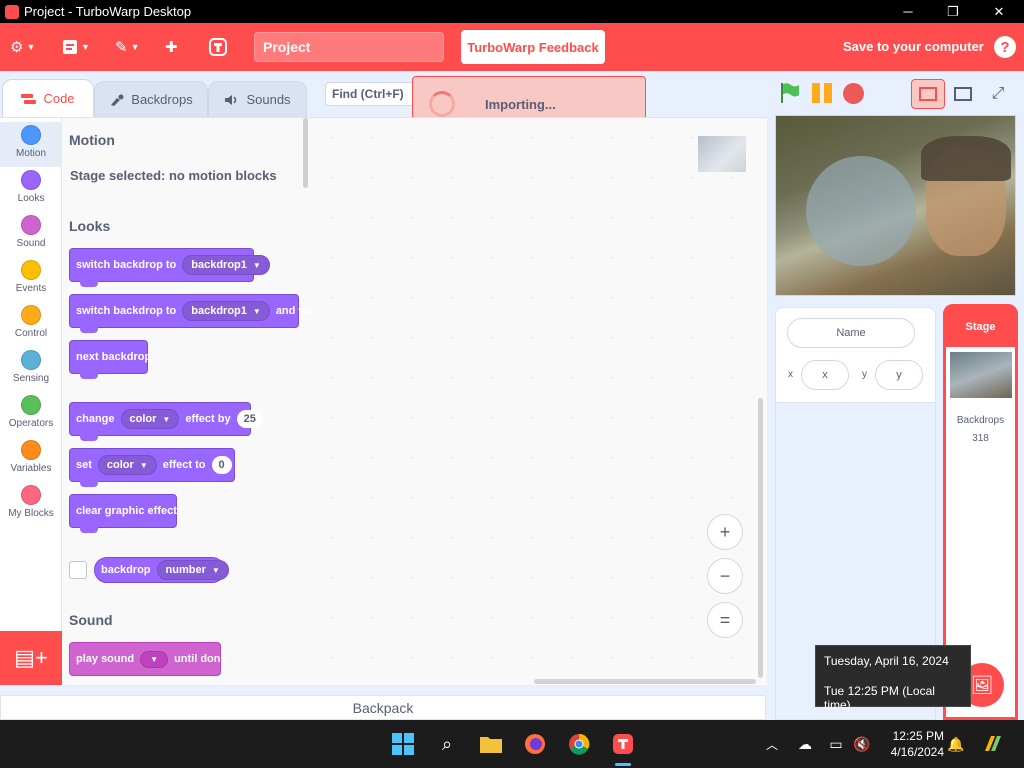 This screenshot has height=768, width=1024. I want to click on feedback-button: TurboWarp Feedback, so click(533, 47).